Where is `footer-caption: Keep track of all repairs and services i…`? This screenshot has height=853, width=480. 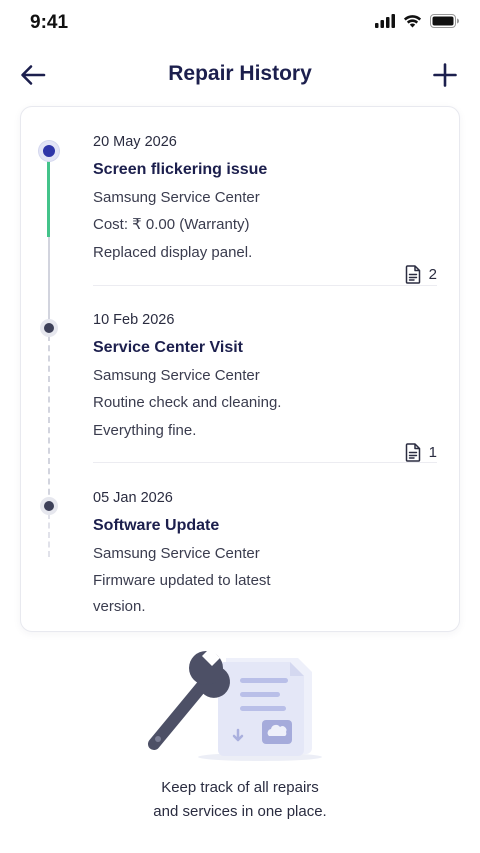
footer-caption: Keep track of all repairs and services i… is located at coordinates (240, 800).